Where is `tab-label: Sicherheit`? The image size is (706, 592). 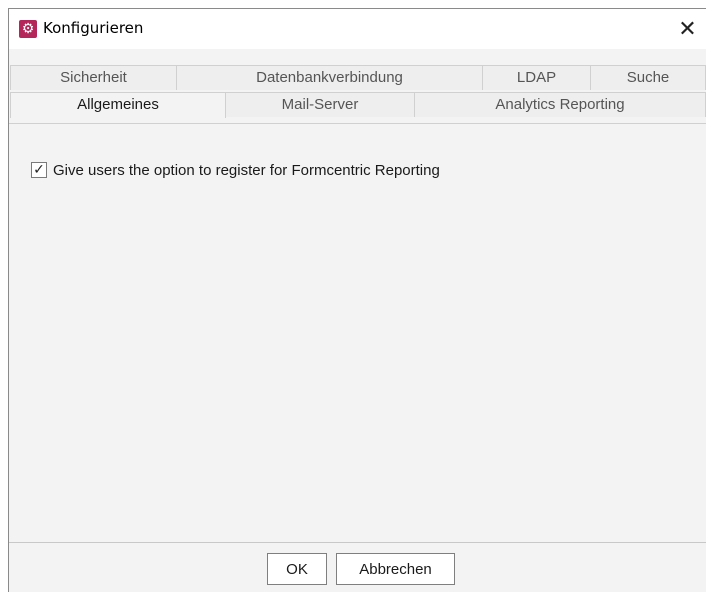 tab-label: Sicherheit is located at coordinates (93, 77).